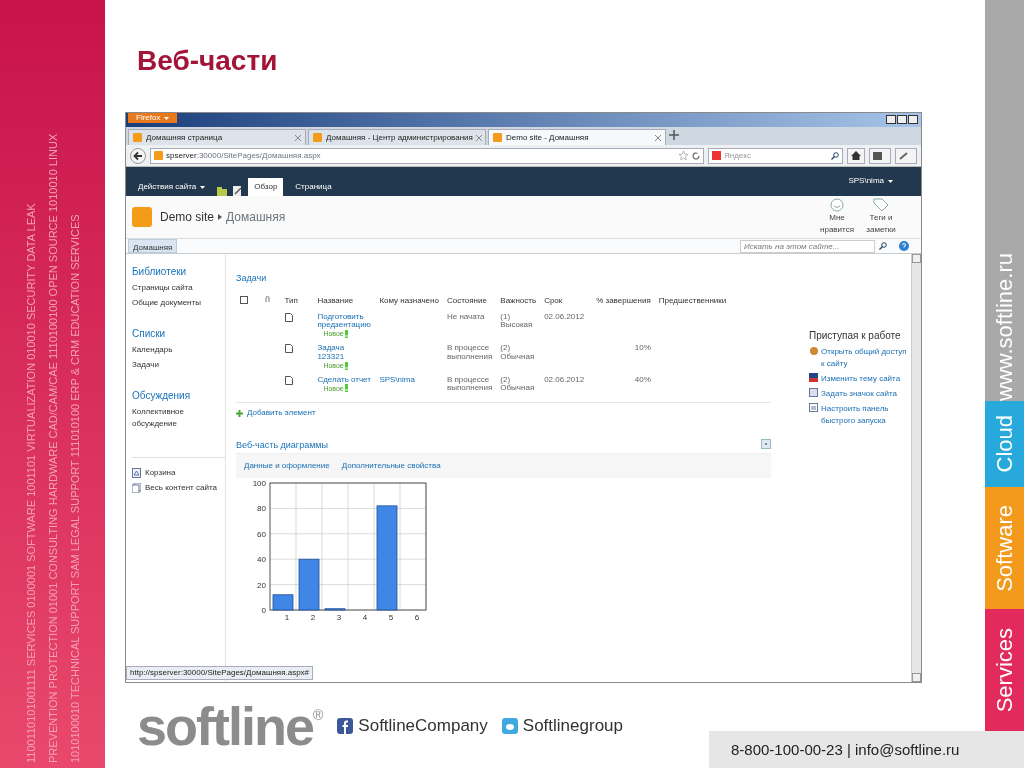 The image size is (1024, 768). Describe the element at coordinates (244, 300) in the screenshot. I see `checkbox` at that location.